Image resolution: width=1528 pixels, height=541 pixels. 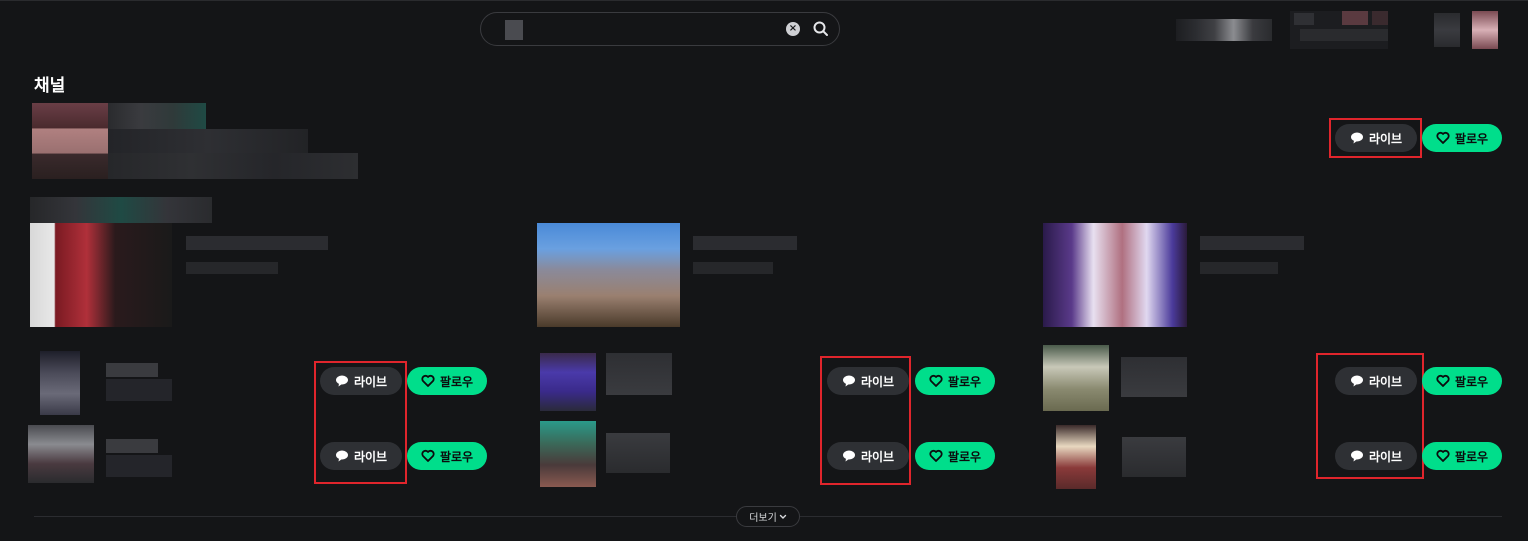 I want to click on channel-card-main, so click(x=197, y=141).